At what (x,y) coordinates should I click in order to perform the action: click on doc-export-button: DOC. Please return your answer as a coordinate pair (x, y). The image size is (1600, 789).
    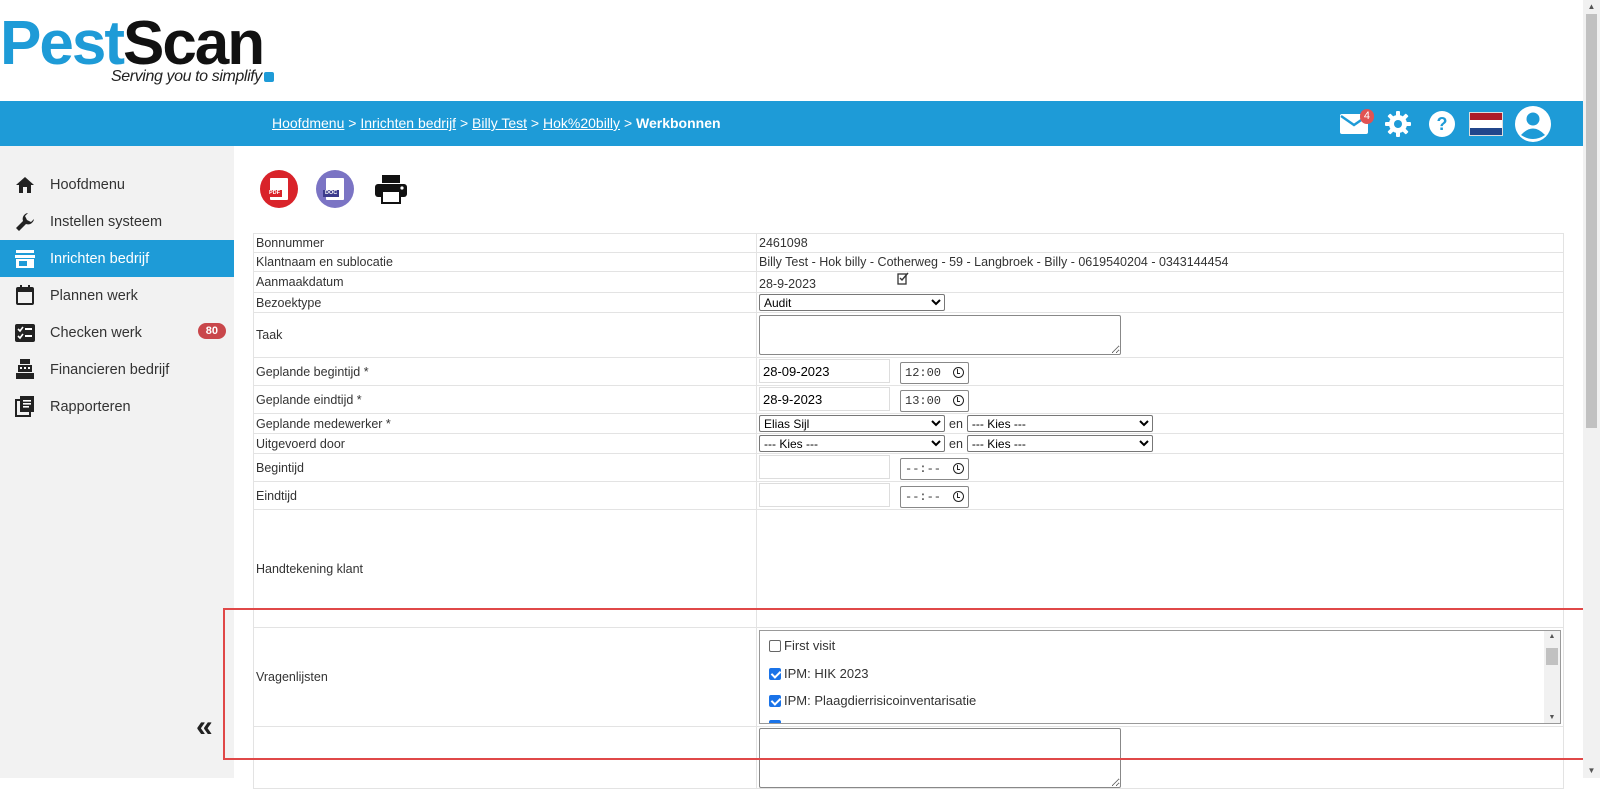
    Looking at the image, I should click on (335, 189).